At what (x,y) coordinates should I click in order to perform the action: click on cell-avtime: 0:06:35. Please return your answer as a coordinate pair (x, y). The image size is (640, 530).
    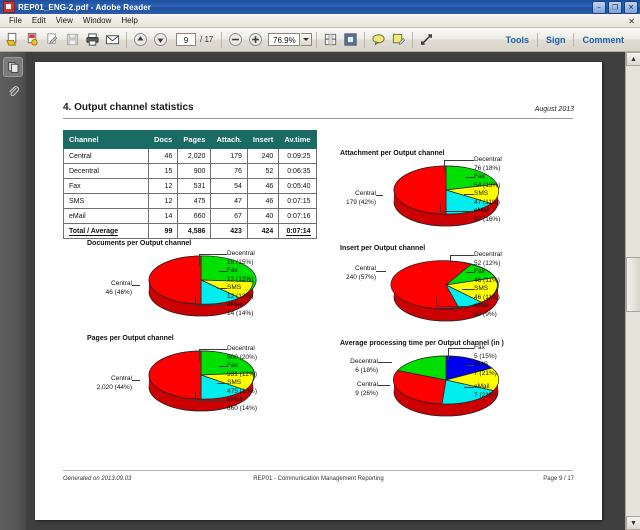
    Looking at the image, I should click on (297, 171).